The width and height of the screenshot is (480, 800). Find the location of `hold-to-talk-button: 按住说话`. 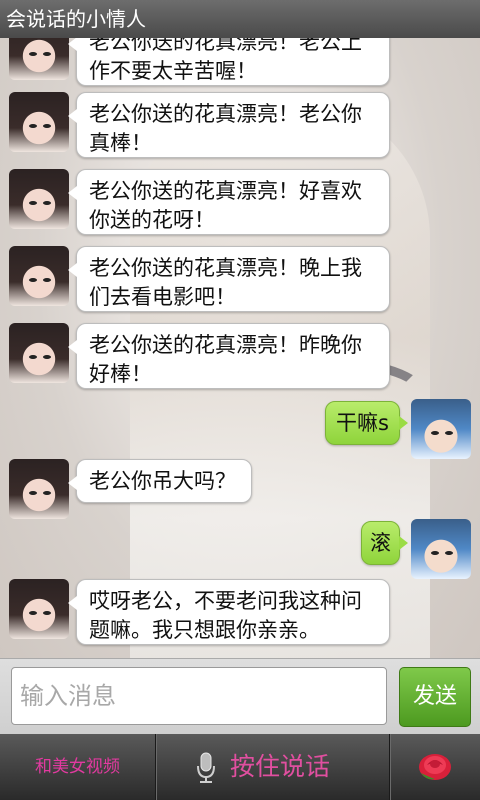

hold-to-talk-button: 按住说话 is located at coordinates (272, 767).